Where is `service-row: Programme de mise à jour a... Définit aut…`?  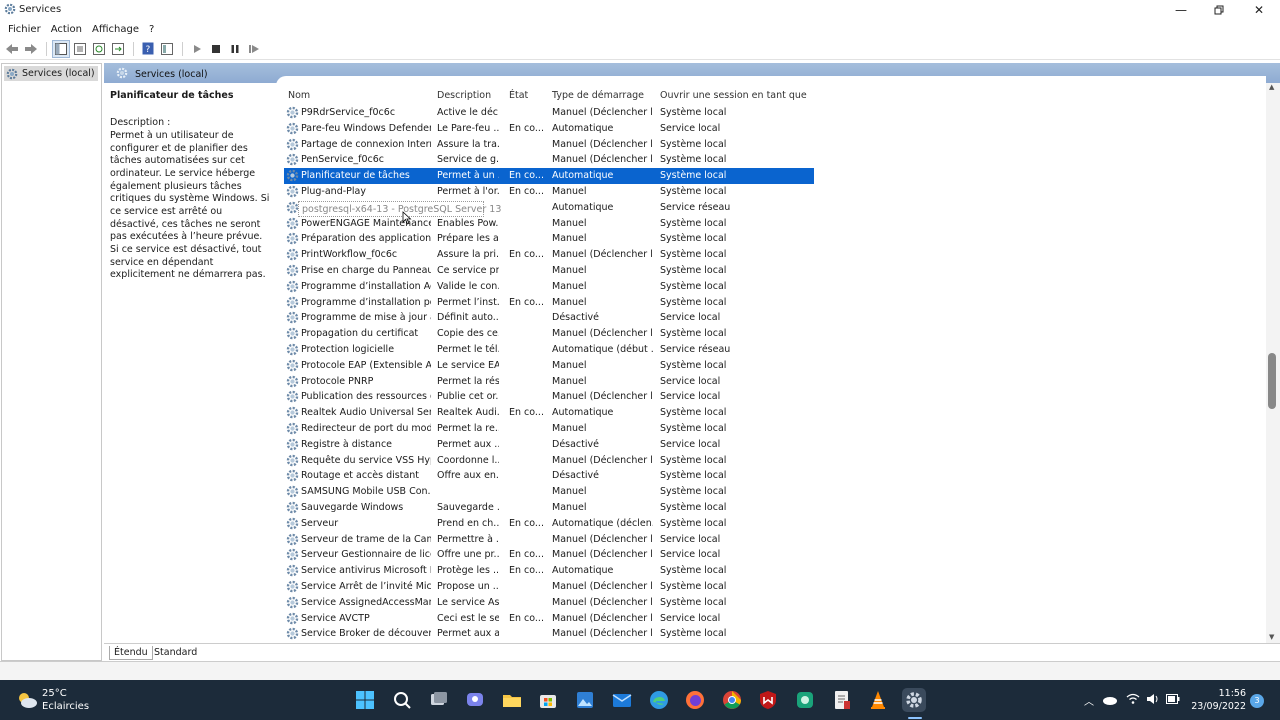 service-row: Programme de mise à jour a... Définit aut… is located at coordinates (549, 318).